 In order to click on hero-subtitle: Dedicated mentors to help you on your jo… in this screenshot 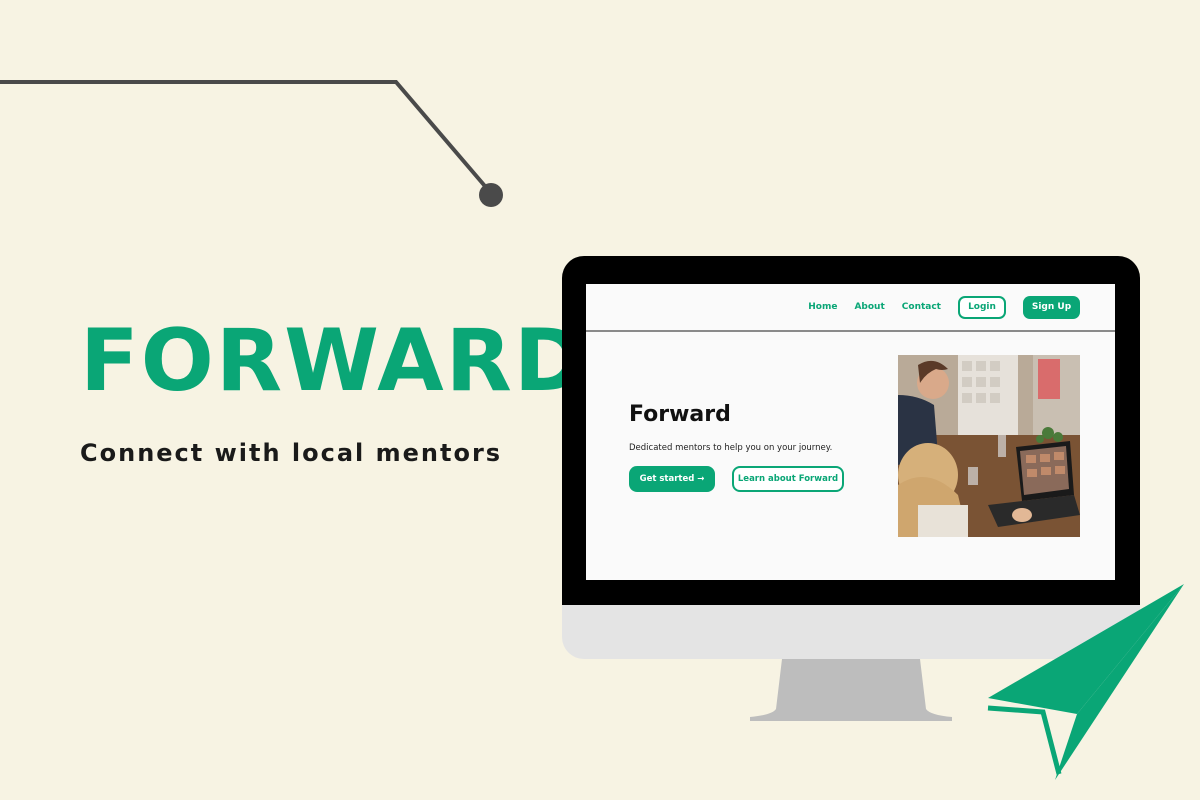, I will do `click(731, 448)`.